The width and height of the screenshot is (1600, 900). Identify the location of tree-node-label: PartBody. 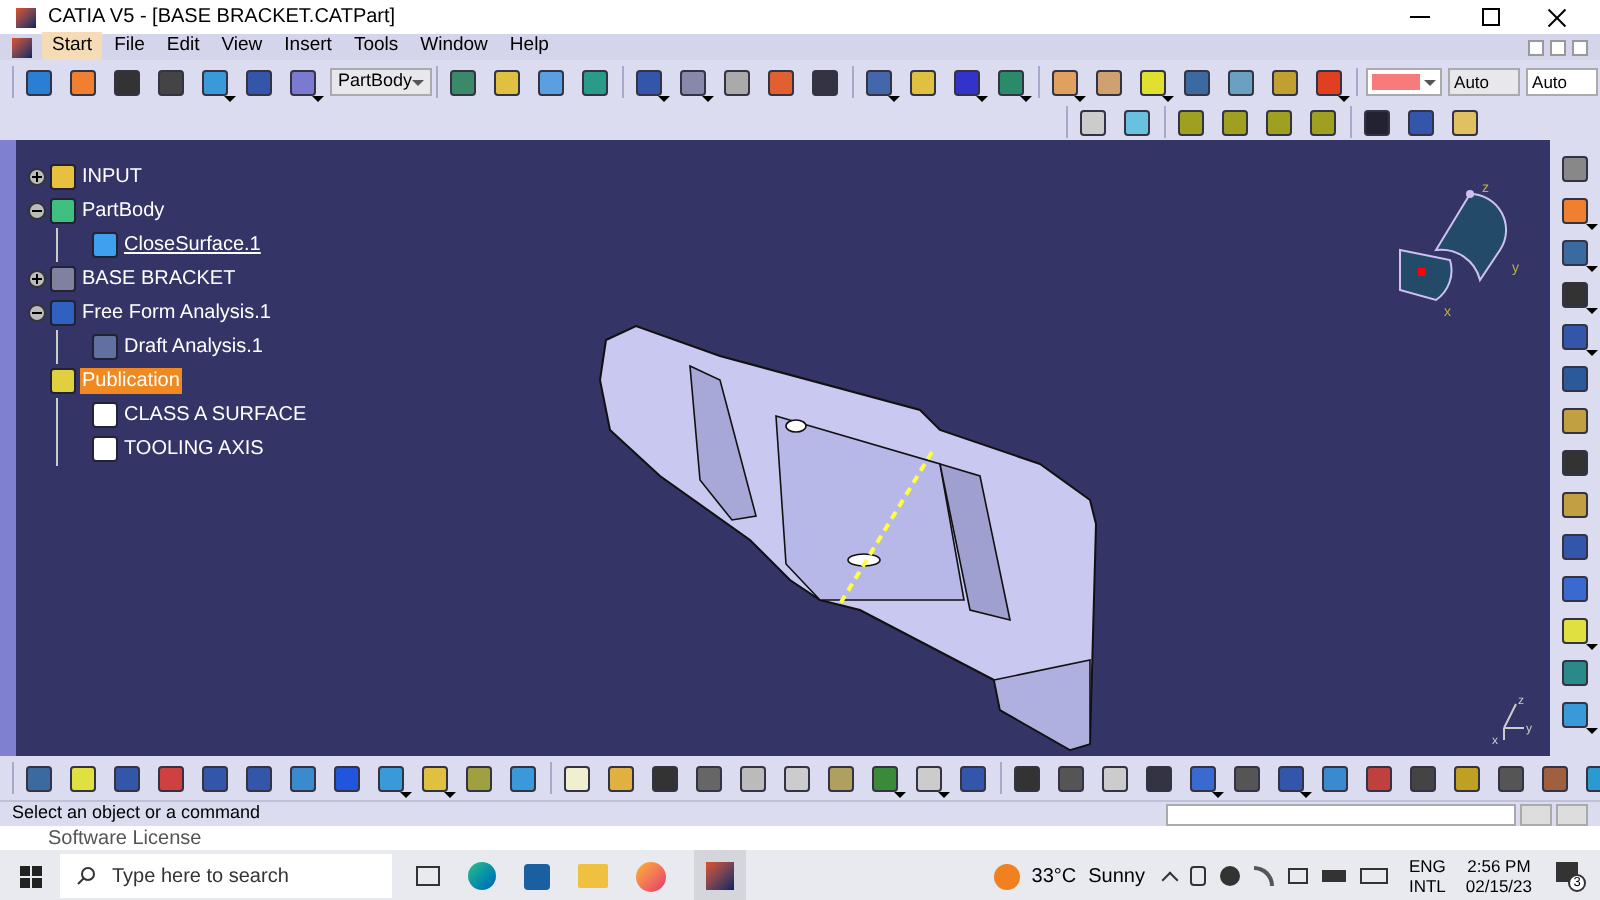
(123, 211).